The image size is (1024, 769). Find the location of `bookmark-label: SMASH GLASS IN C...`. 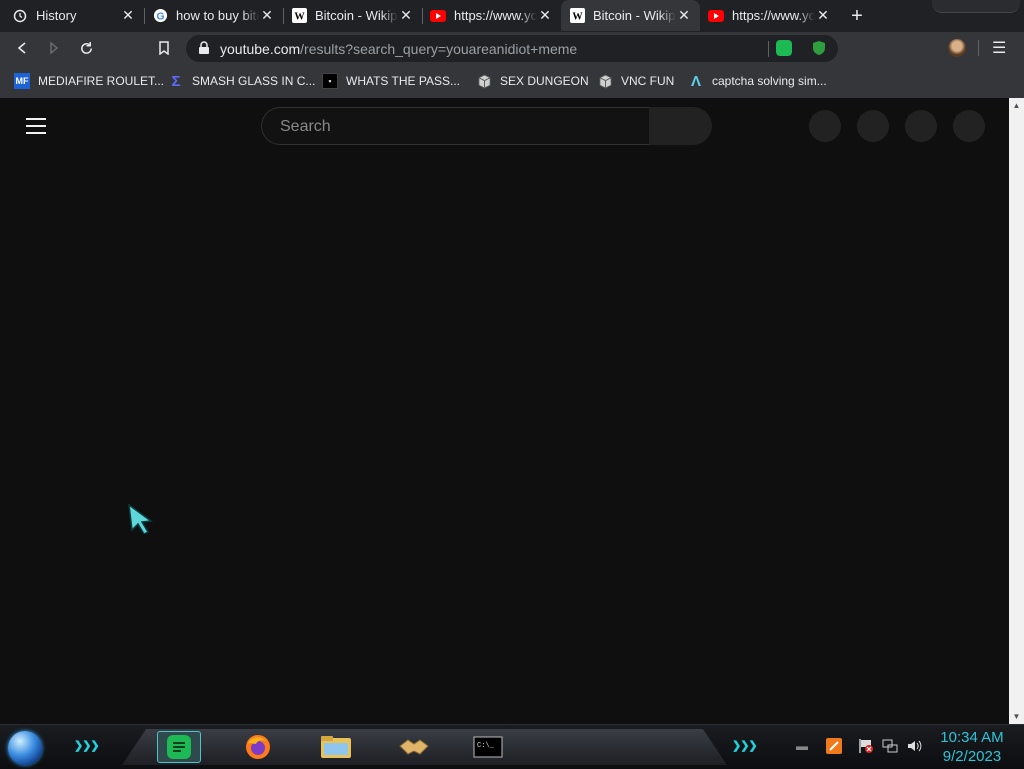

bookmark-label: SMASH GLASS IN C... is located at coordinates (254, 81).